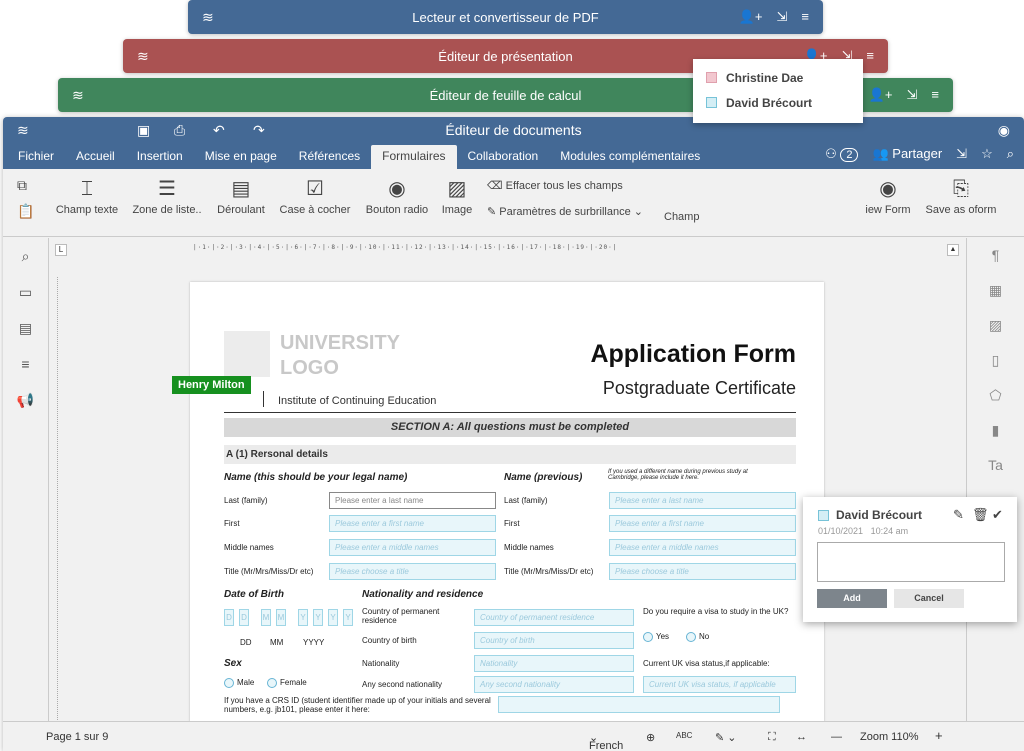  What do you see at coordinates (510, 454) in the screenshot?
I see `personal-details-heading: A (1) Rersonal details` at bounding box center [510, 454].